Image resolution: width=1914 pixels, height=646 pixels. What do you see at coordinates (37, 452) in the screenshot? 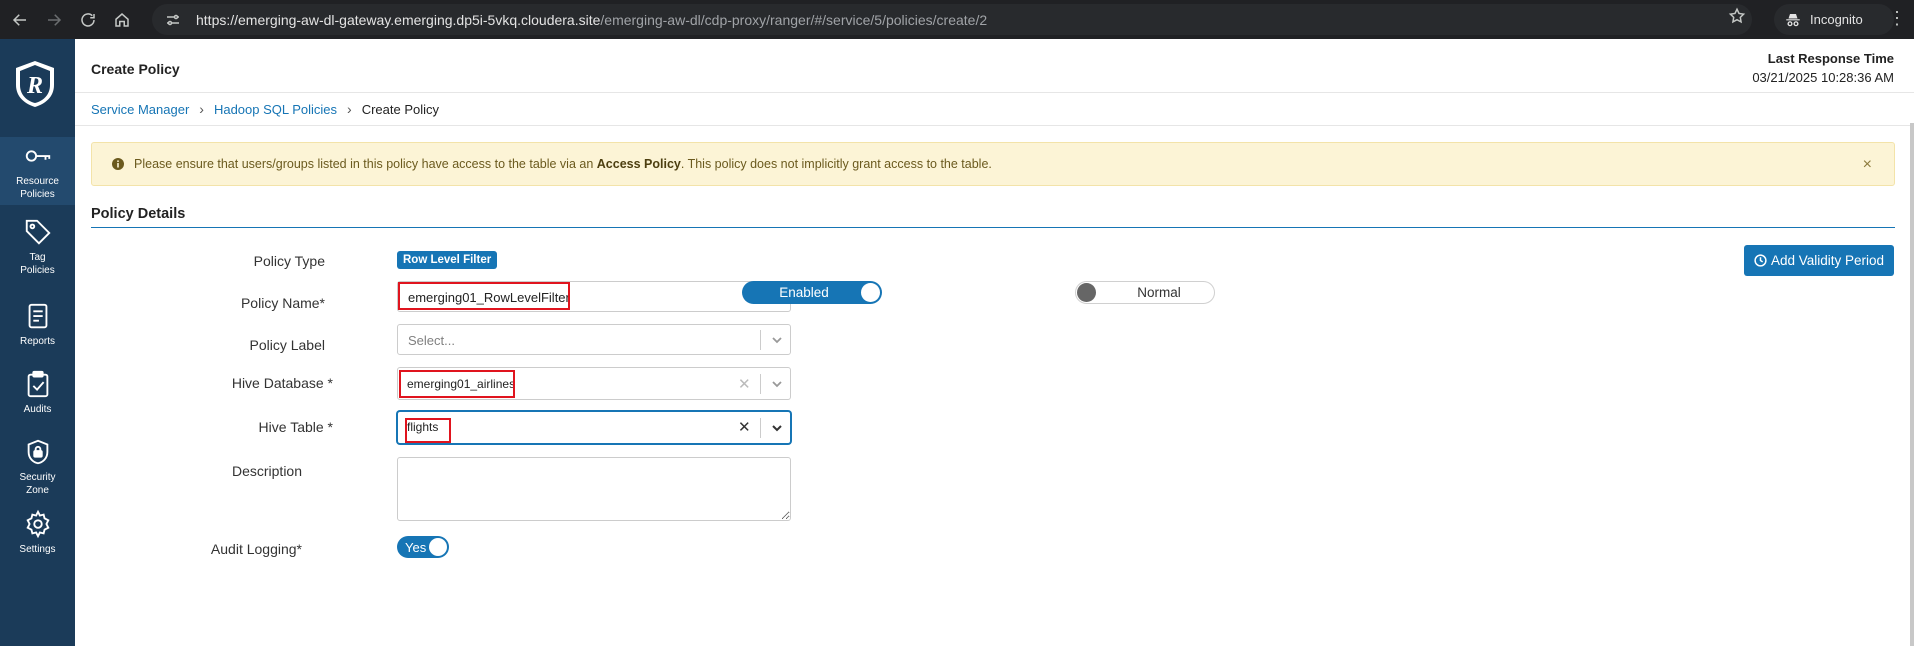
I see `shield-lock-icon` at bounding box center [37, 452].